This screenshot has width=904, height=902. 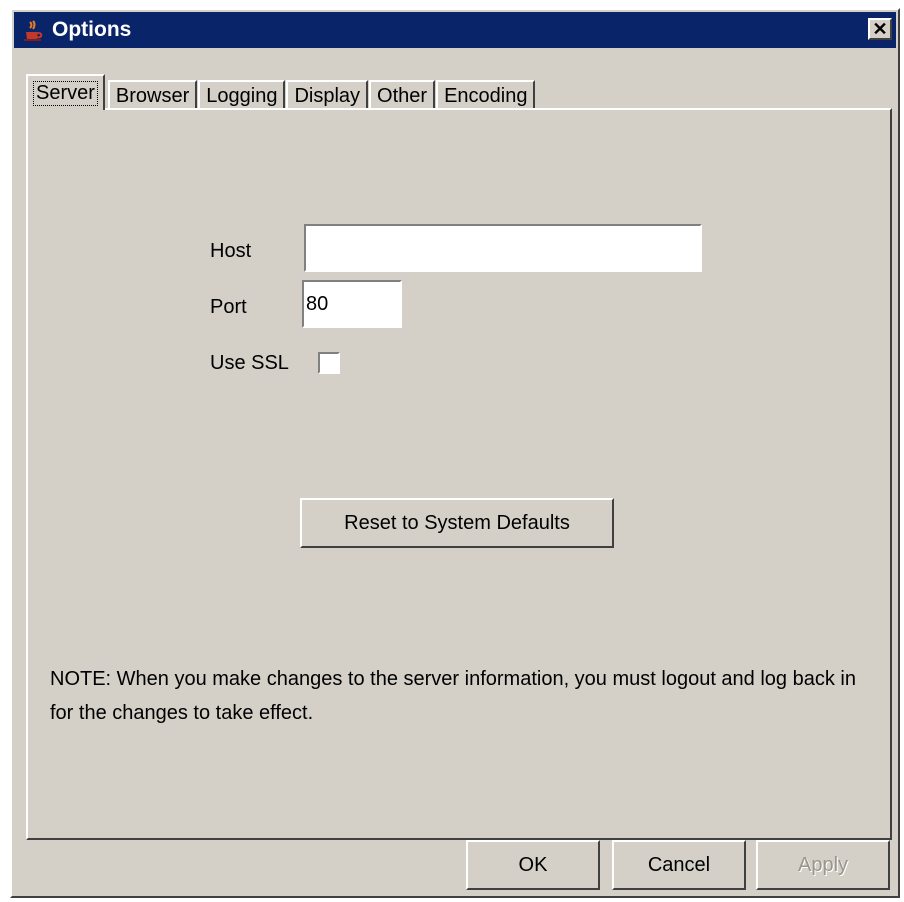 I want to click on host-input, so click(x=503, y=248).